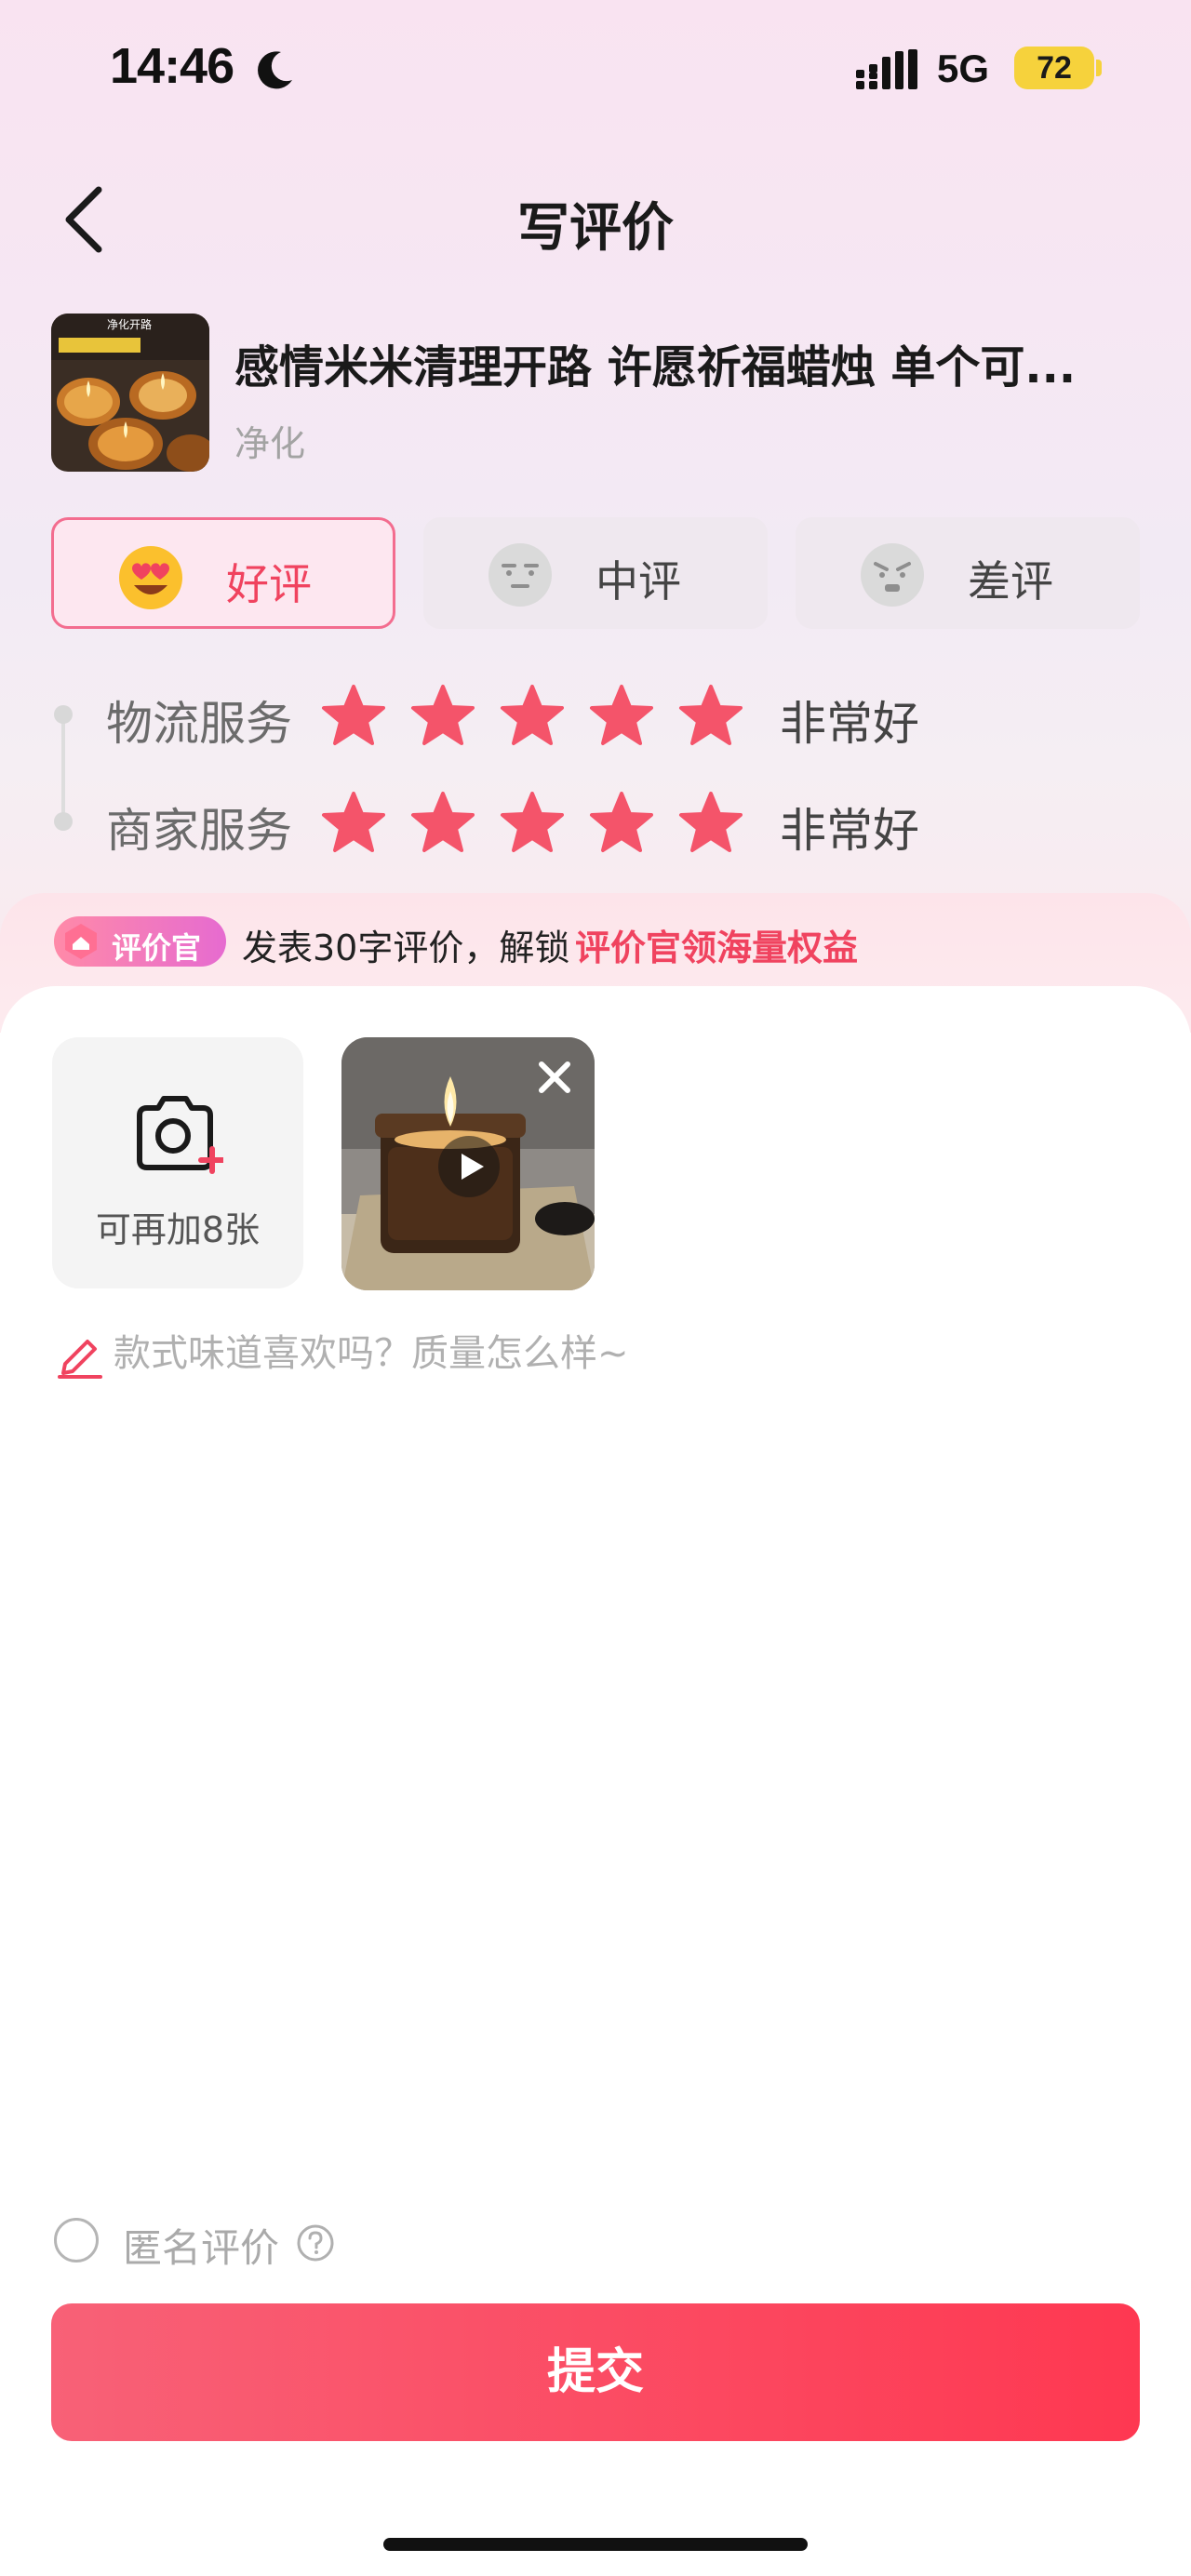 The image size is (1191, 2576). I want to click on submit-button: 提交, so click(595, 2372).